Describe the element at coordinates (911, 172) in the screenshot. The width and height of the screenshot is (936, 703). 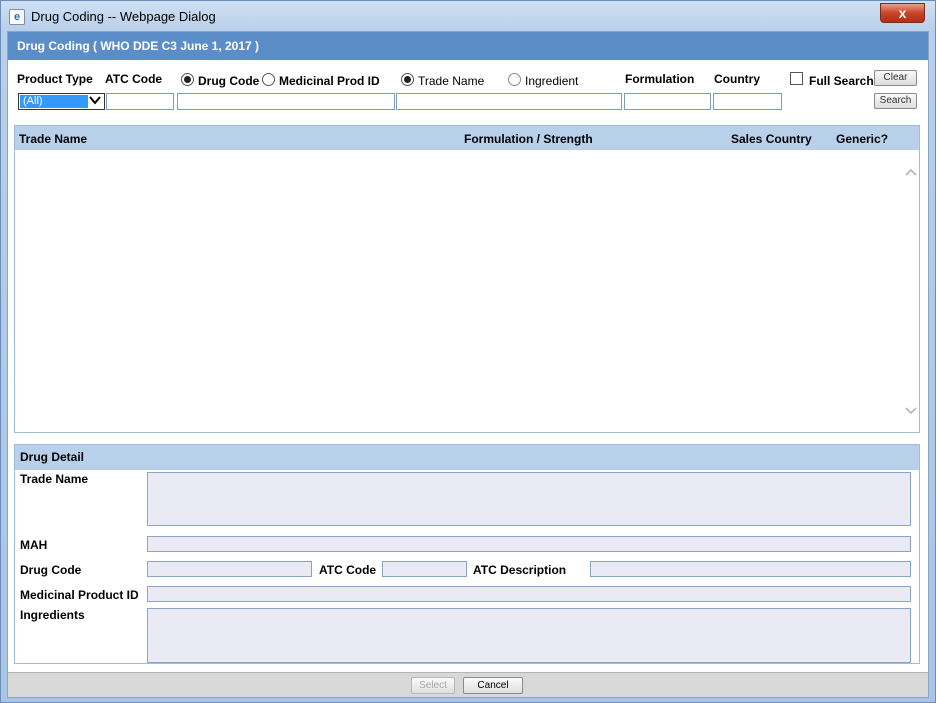
I see `scroll-up-icon` at that location.